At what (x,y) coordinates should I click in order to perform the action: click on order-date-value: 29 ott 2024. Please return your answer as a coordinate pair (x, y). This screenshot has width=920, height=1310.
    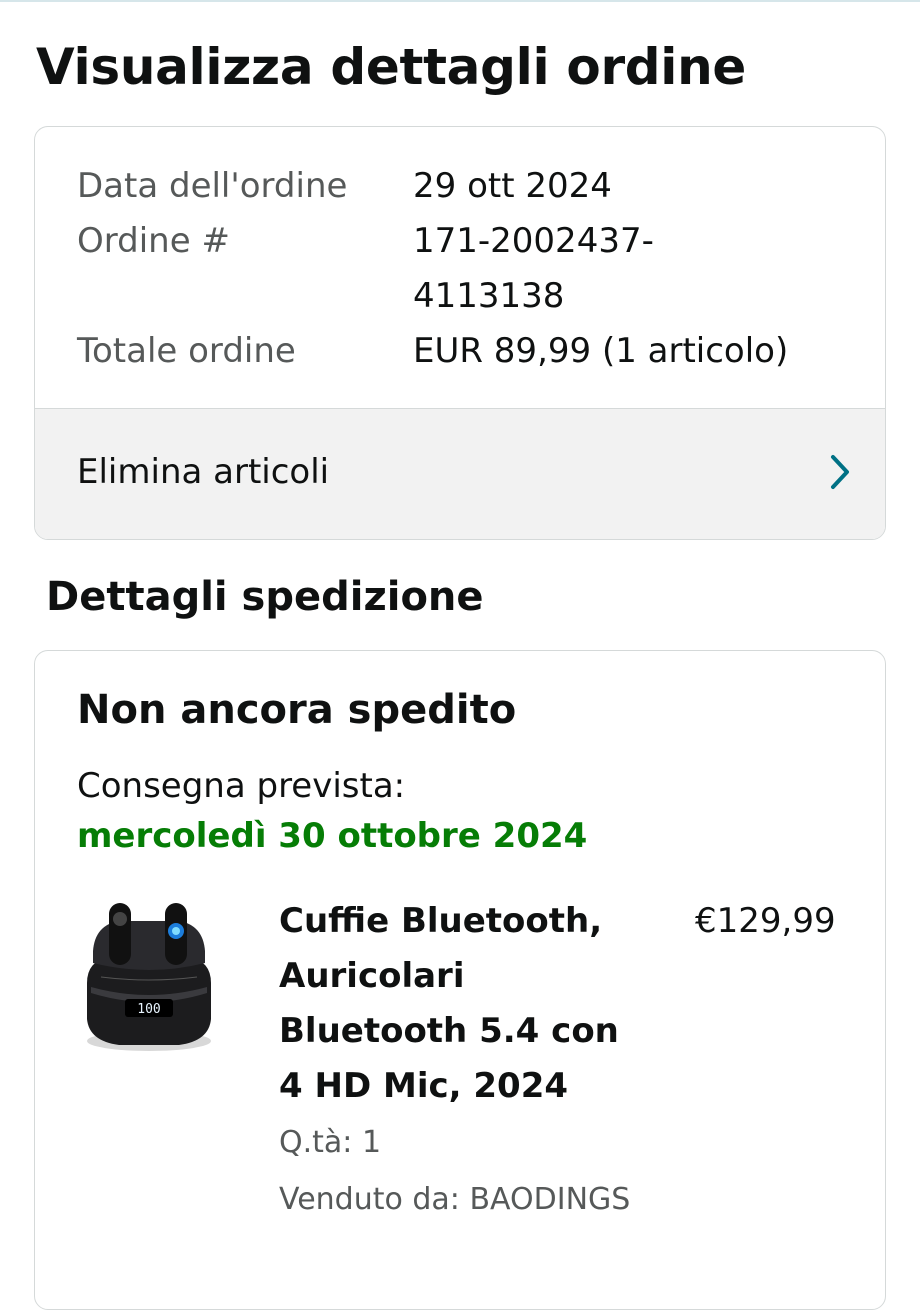
    Looking at the image, I should click on (512, 186).